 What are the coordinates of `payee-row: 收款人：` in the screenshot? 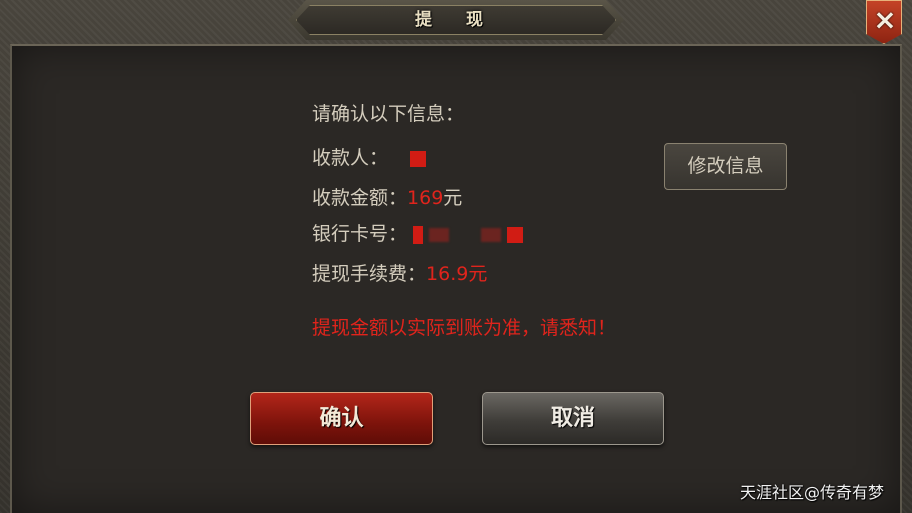 It's located at (369, 158).